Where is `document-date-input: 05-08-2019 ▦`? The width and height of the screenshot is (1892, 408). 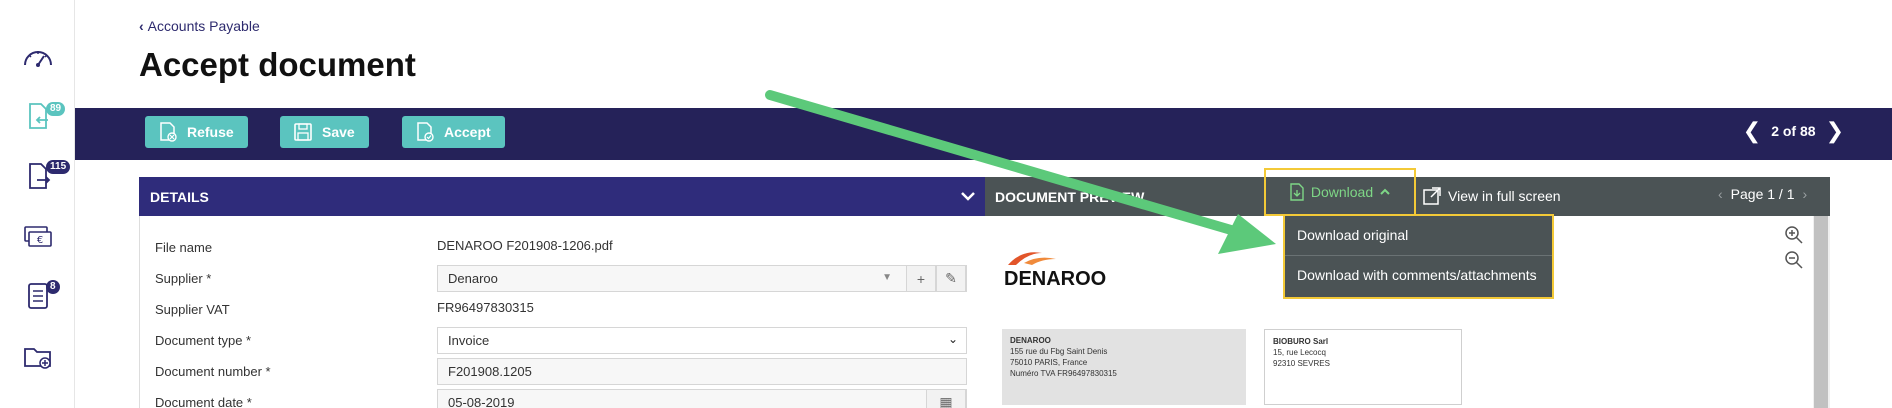 document-date-input: 05-08-2019 ▦ is located at coordinates (702, 398).